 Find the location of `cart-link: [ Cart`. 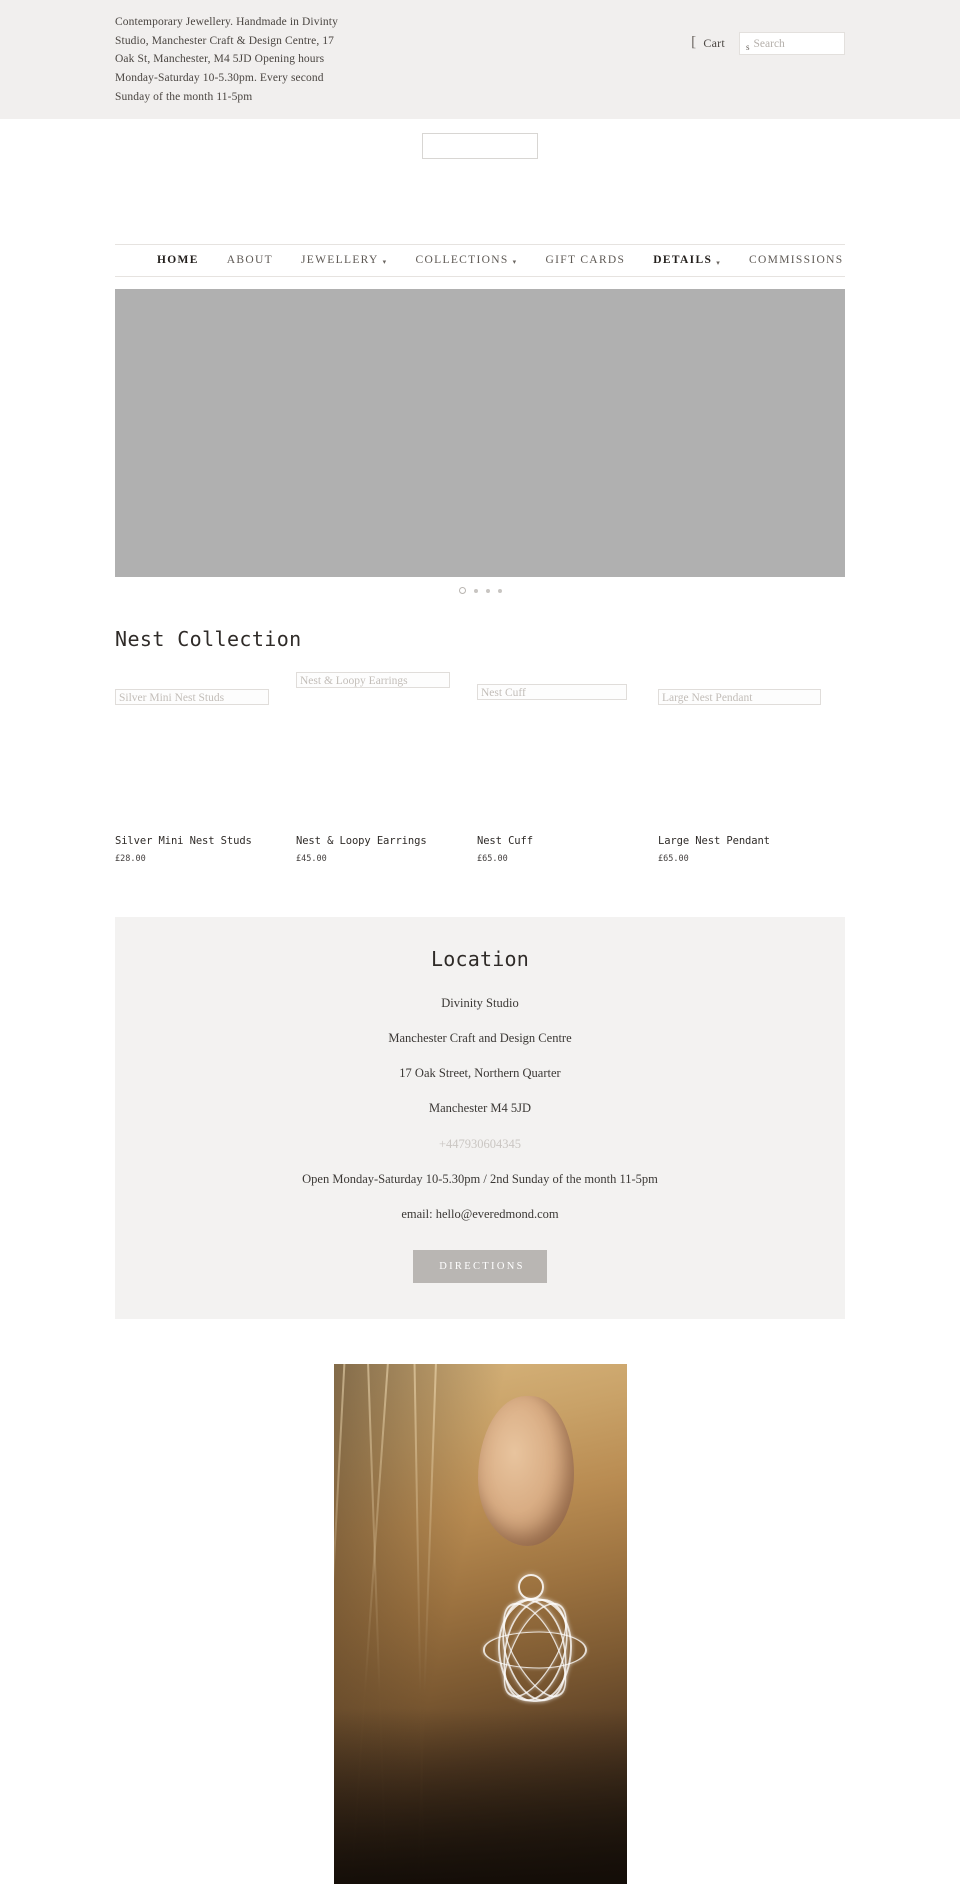

cart-link: [ Cart is located at coordinates (708, 42).